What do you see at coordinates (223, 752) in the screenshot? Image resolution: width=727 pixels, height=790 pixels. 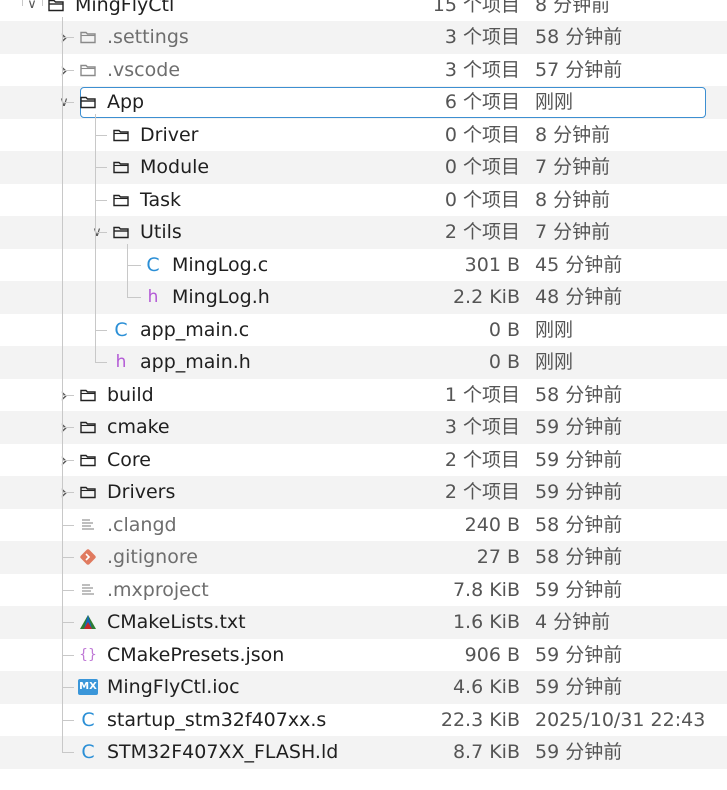 I see `item-name: STM32F407XX_FLASH.ld` at bounding box center [223, 752].